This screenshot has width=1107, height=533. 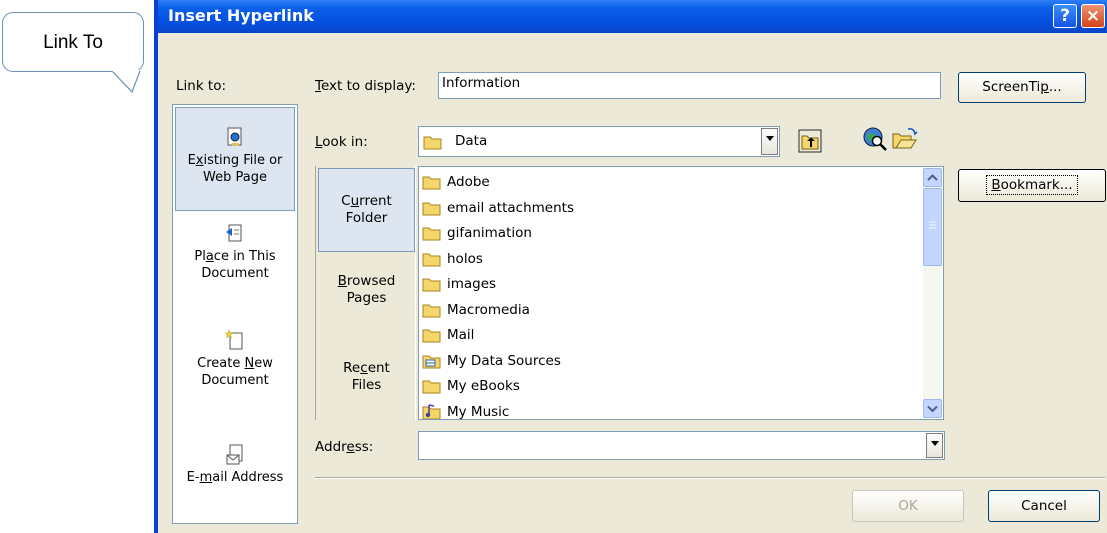 I want to click on ok-button: OK, so click(x=908, y=506).